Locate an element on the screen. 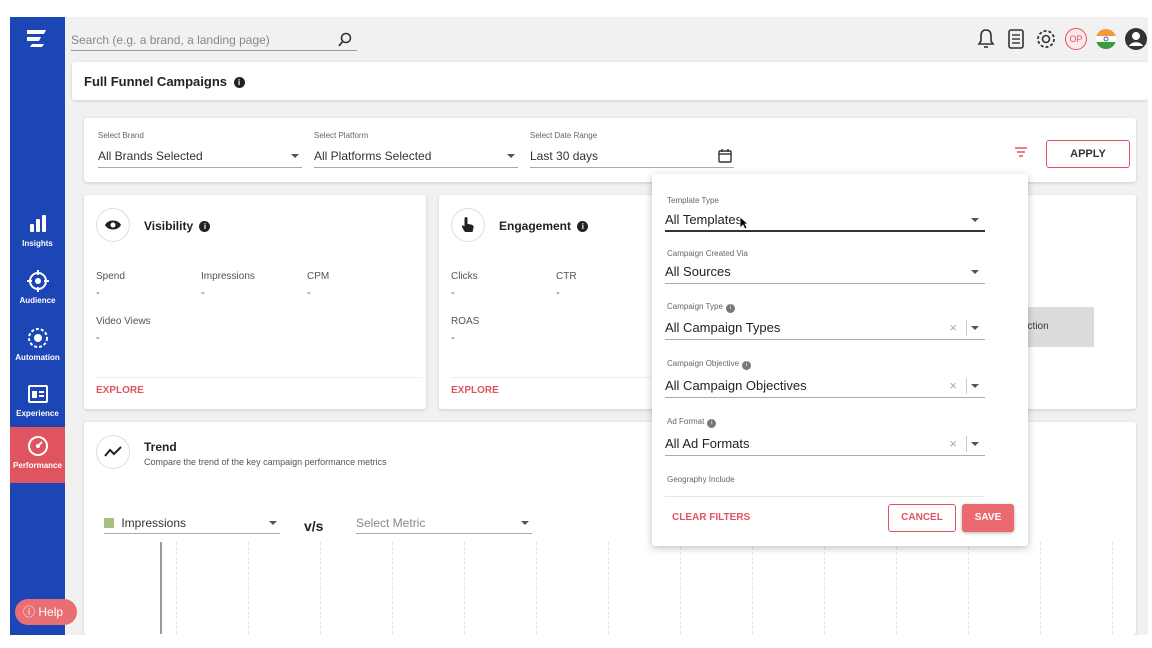 This screenshot has height=648, width=1152. visibility-title-text: Visibility is located at coordinates (169, 226).